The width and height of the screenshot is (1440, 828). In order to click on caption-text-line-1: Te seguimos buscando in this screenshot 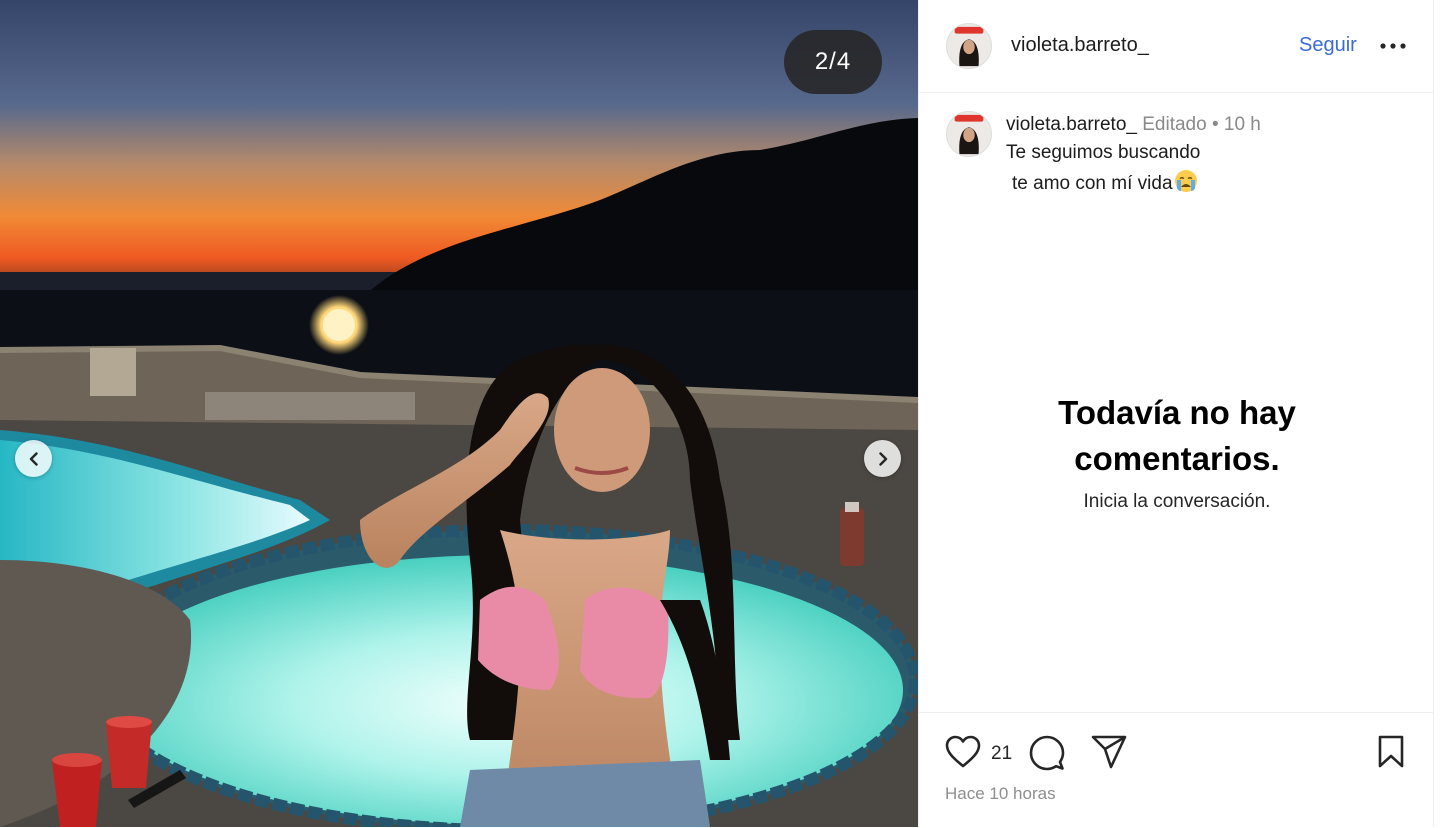, I will do `click(1103, 152)`.